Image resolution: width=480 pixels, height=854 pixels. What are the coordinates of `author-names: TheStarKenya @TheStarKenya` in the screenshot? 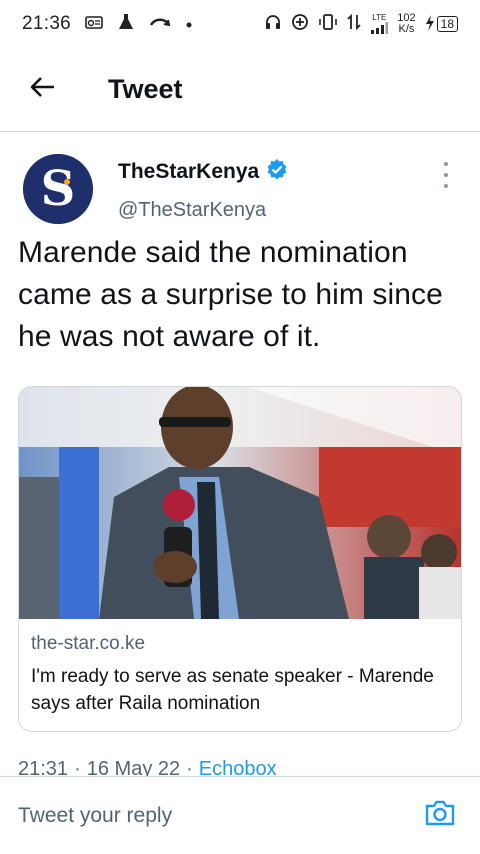 It's located at (203, 195).